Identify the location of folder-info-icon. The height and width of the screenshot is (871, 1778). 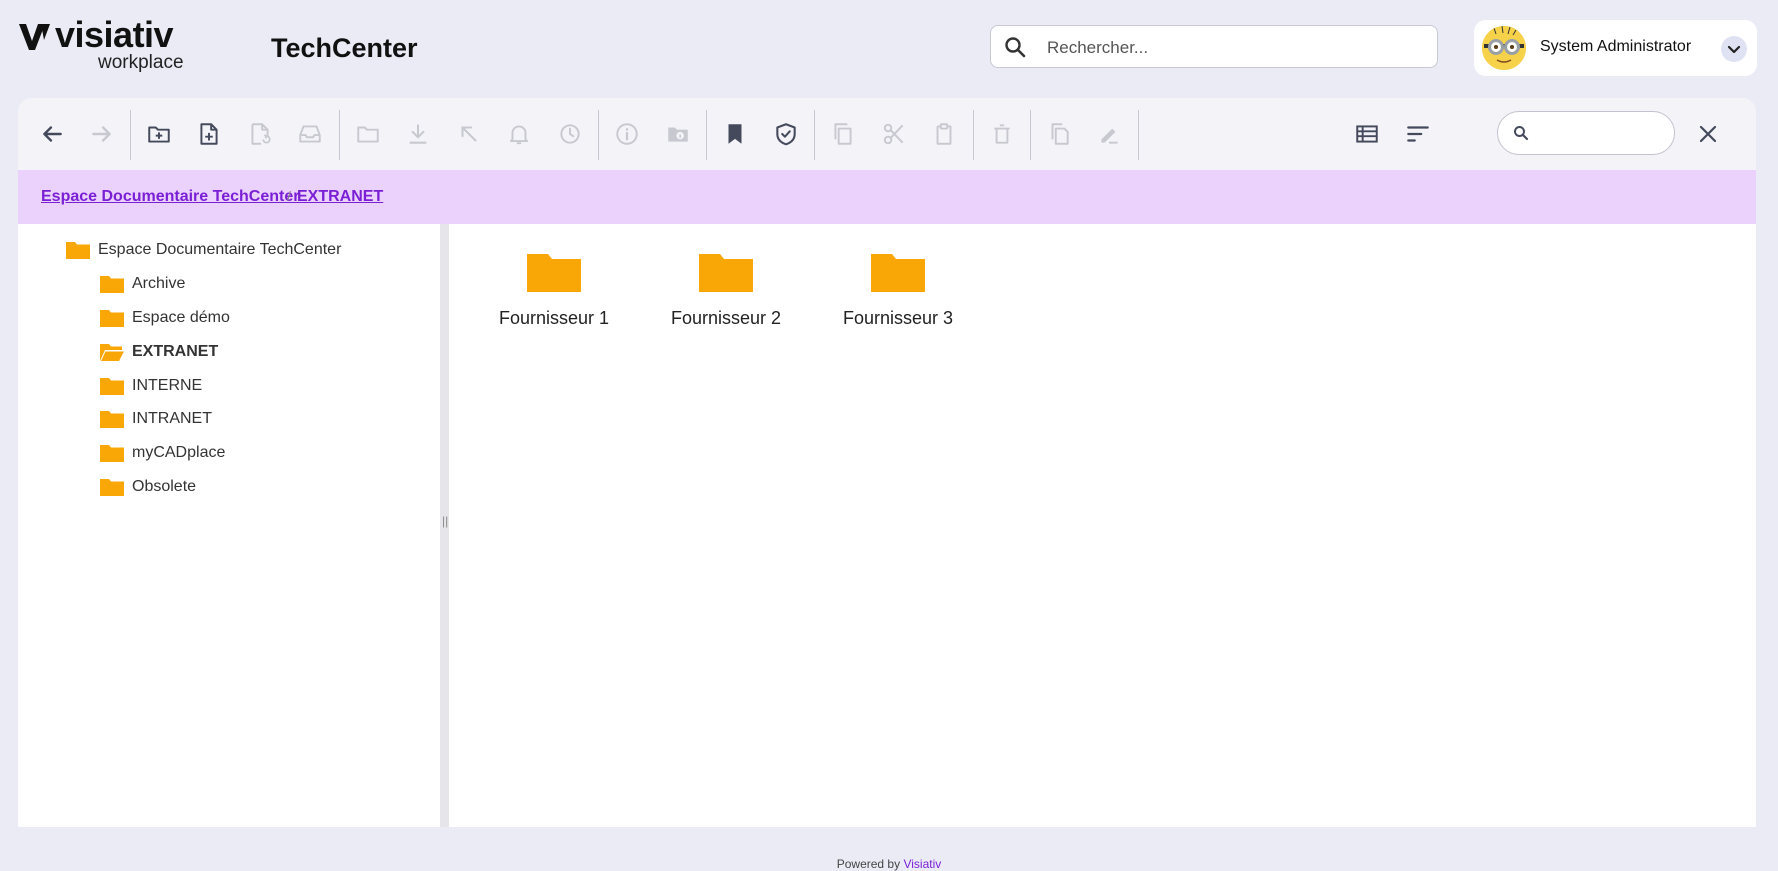
(678, 134).